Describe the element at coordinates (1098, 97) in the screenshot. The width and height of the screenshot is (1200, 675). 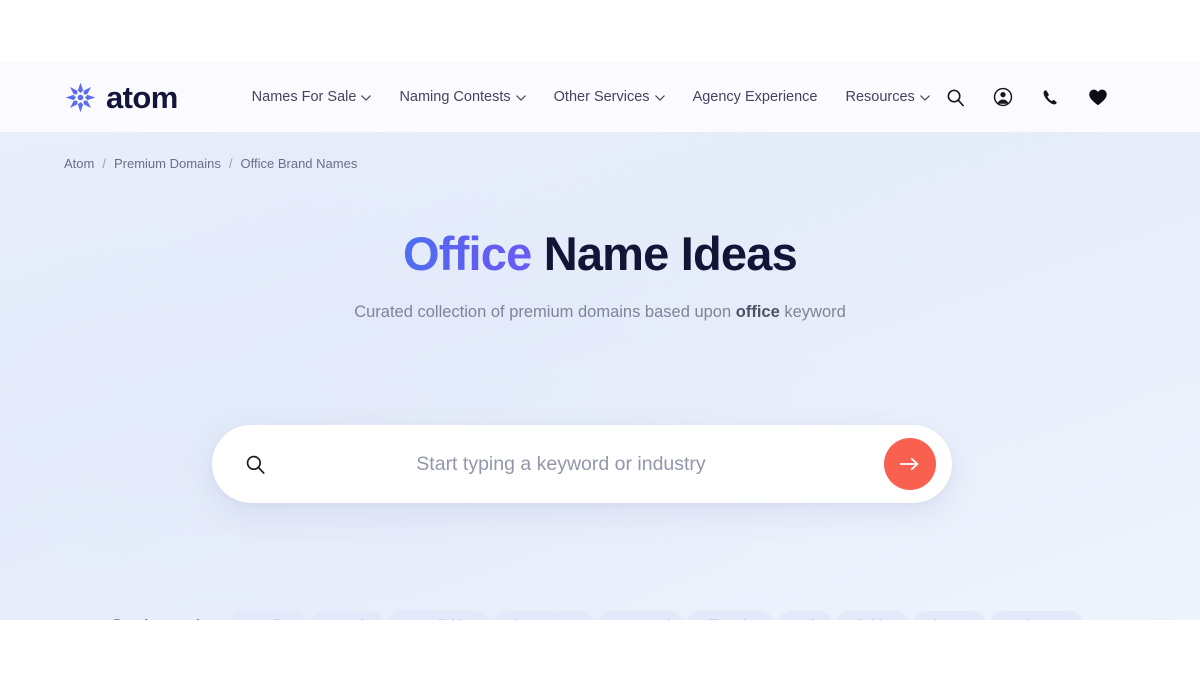
I see `heart-icon` at that location.